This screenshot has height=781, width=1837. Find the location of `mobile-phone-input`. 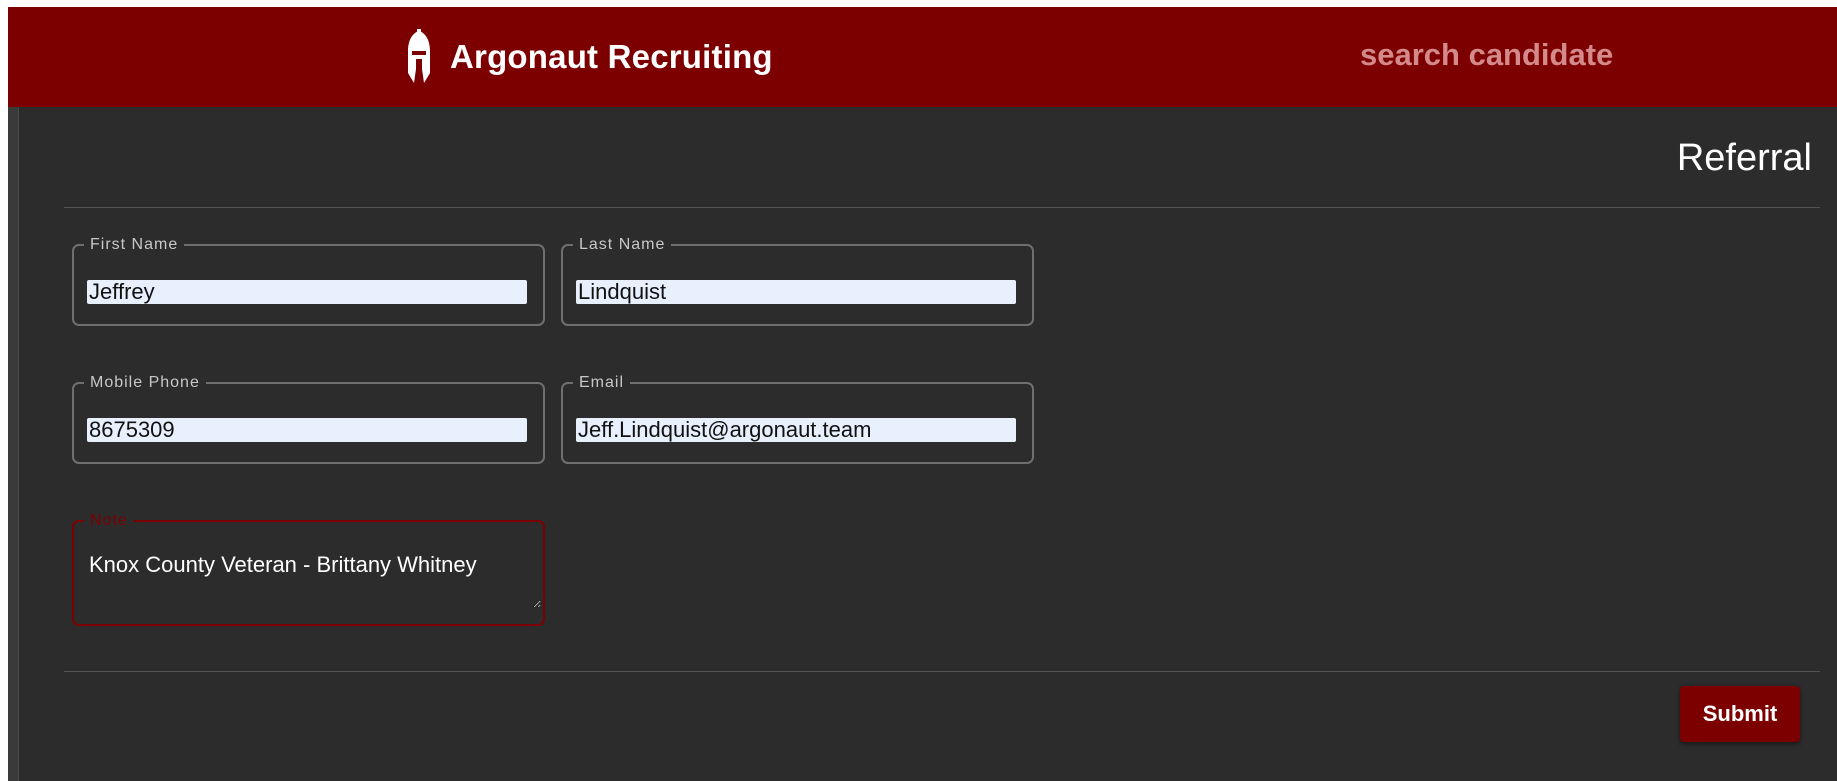

mobile-phone-input is located at coordinates (307, 430).